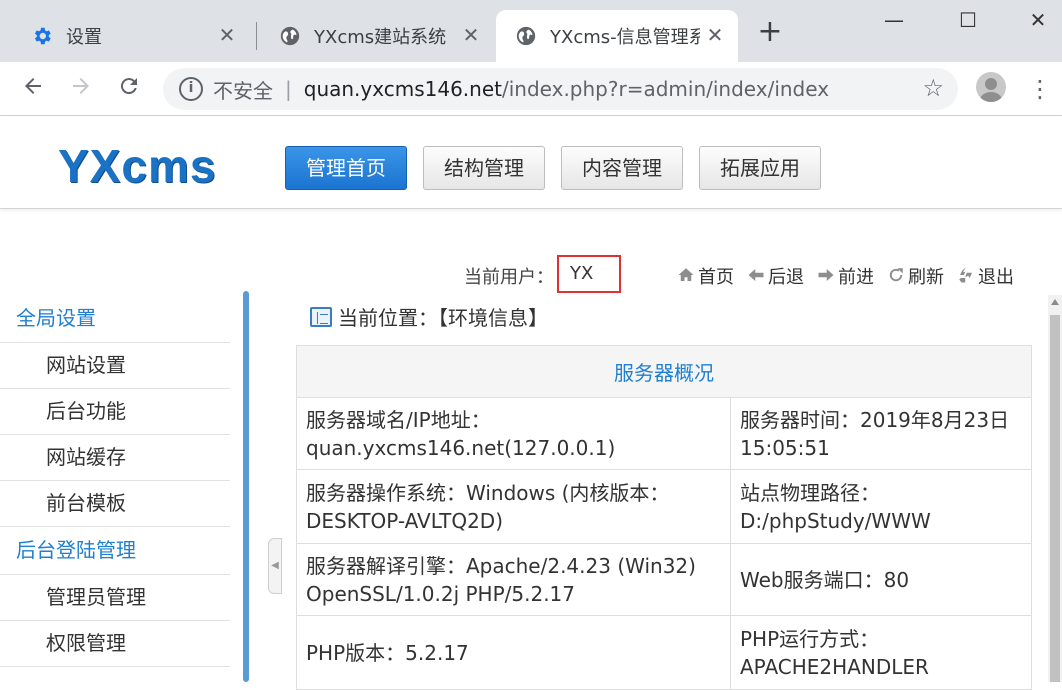  I want to click on cell-label: 服务器时间：2019年8月23日, so click(875, 419).